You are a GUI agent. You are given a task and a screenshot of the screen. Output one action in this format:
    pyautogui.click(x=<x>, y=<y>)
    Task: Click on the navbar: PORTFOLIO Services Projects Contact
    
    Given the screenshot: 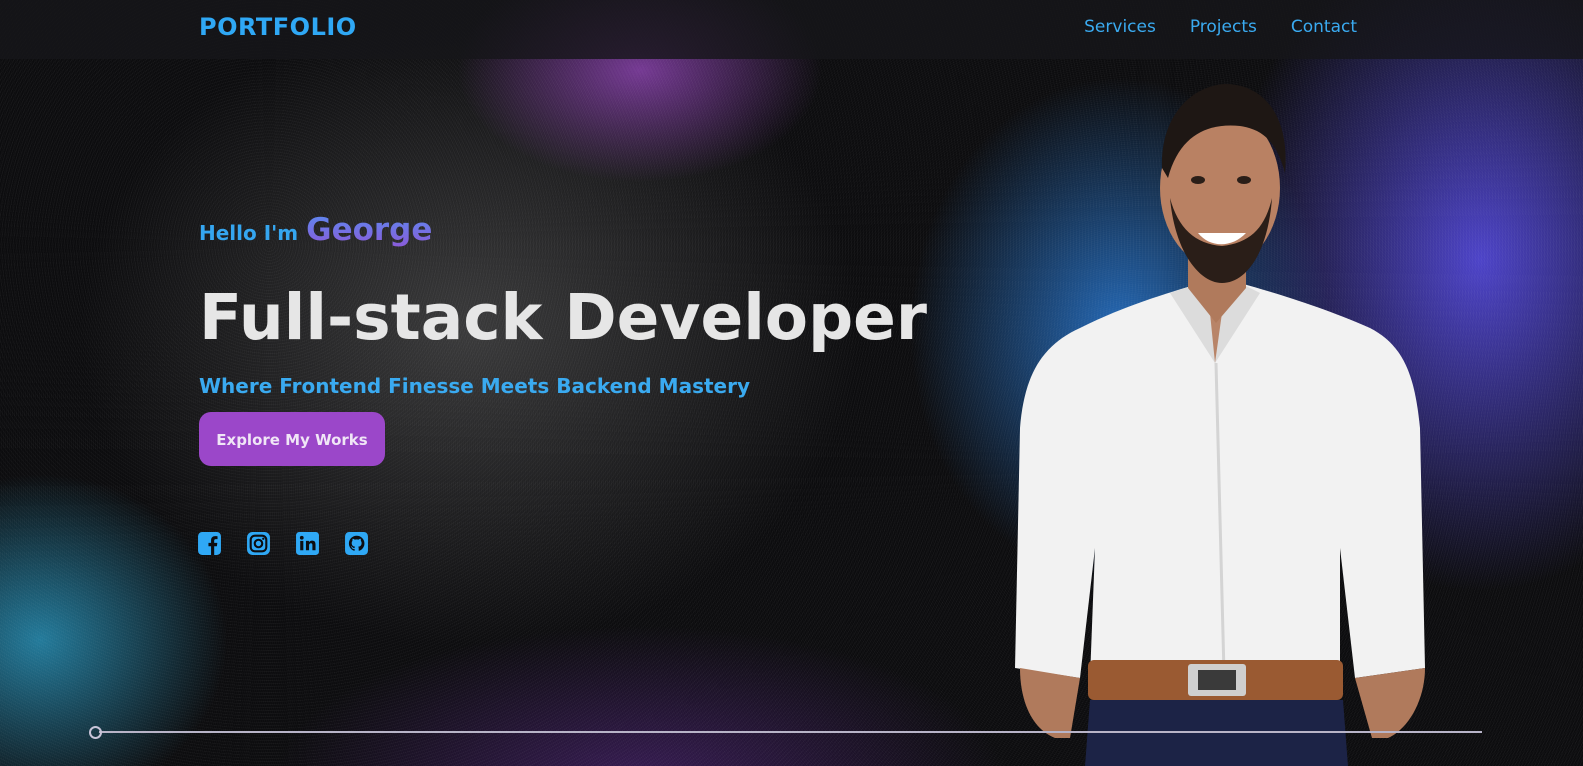 What is the action you would take?
    pyautogui.click(x=791, y=29)
    